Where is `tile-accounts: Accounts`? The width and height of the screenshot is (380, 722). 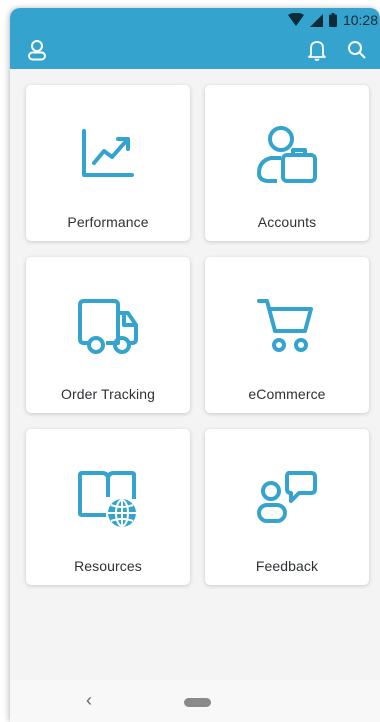 tile-accounts: Accounts is located at coordinates (287, 163).